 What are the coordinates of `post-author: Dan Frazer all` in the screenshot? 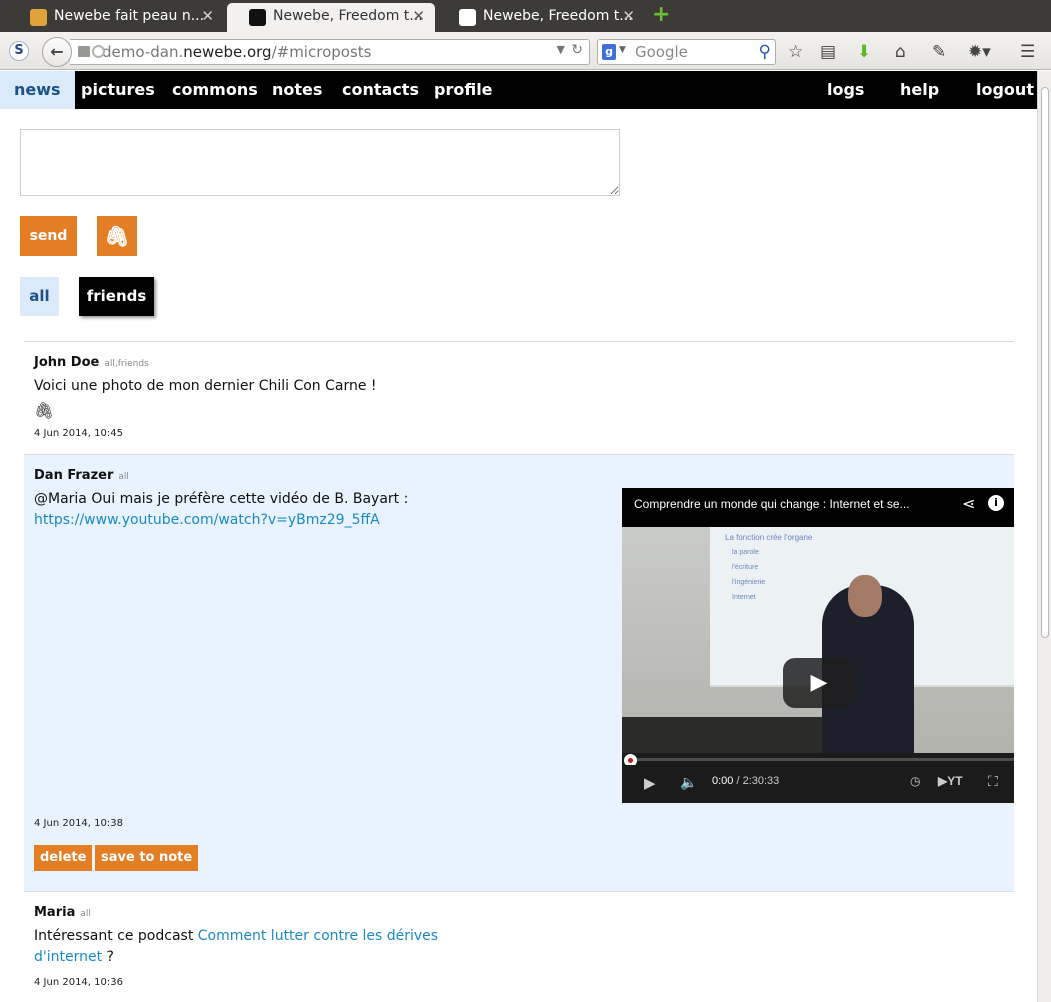 It's located at (81, 475).